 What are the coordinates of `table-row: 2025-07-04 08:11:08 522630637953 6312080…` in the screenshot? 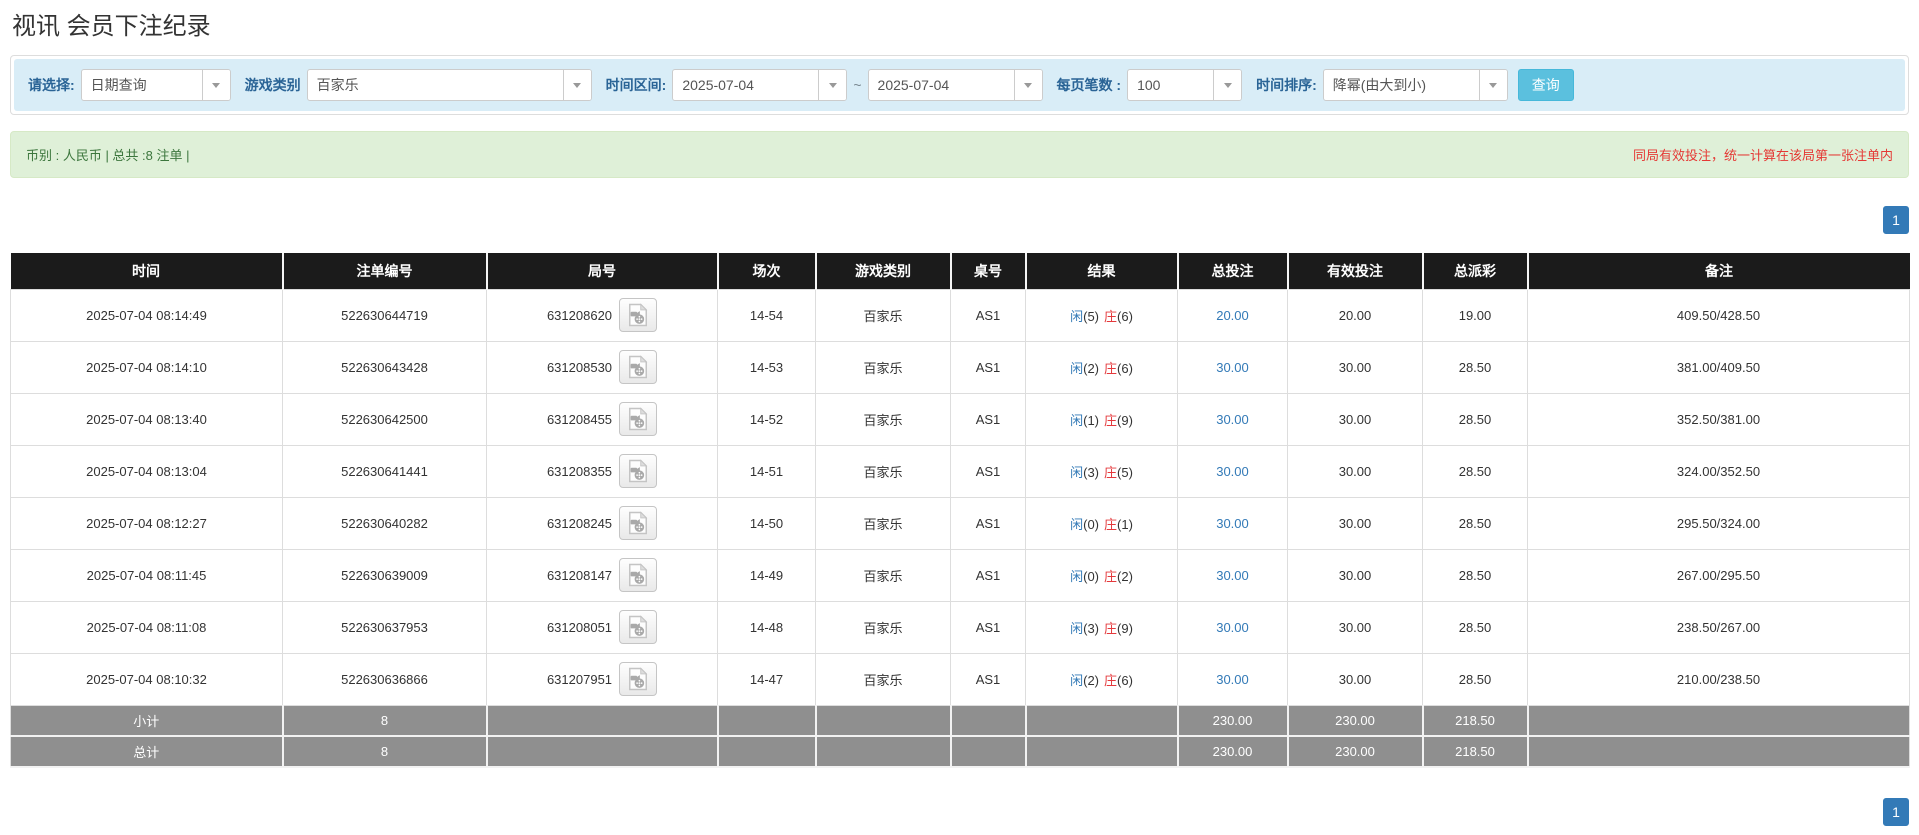 It's located at (960, 627).